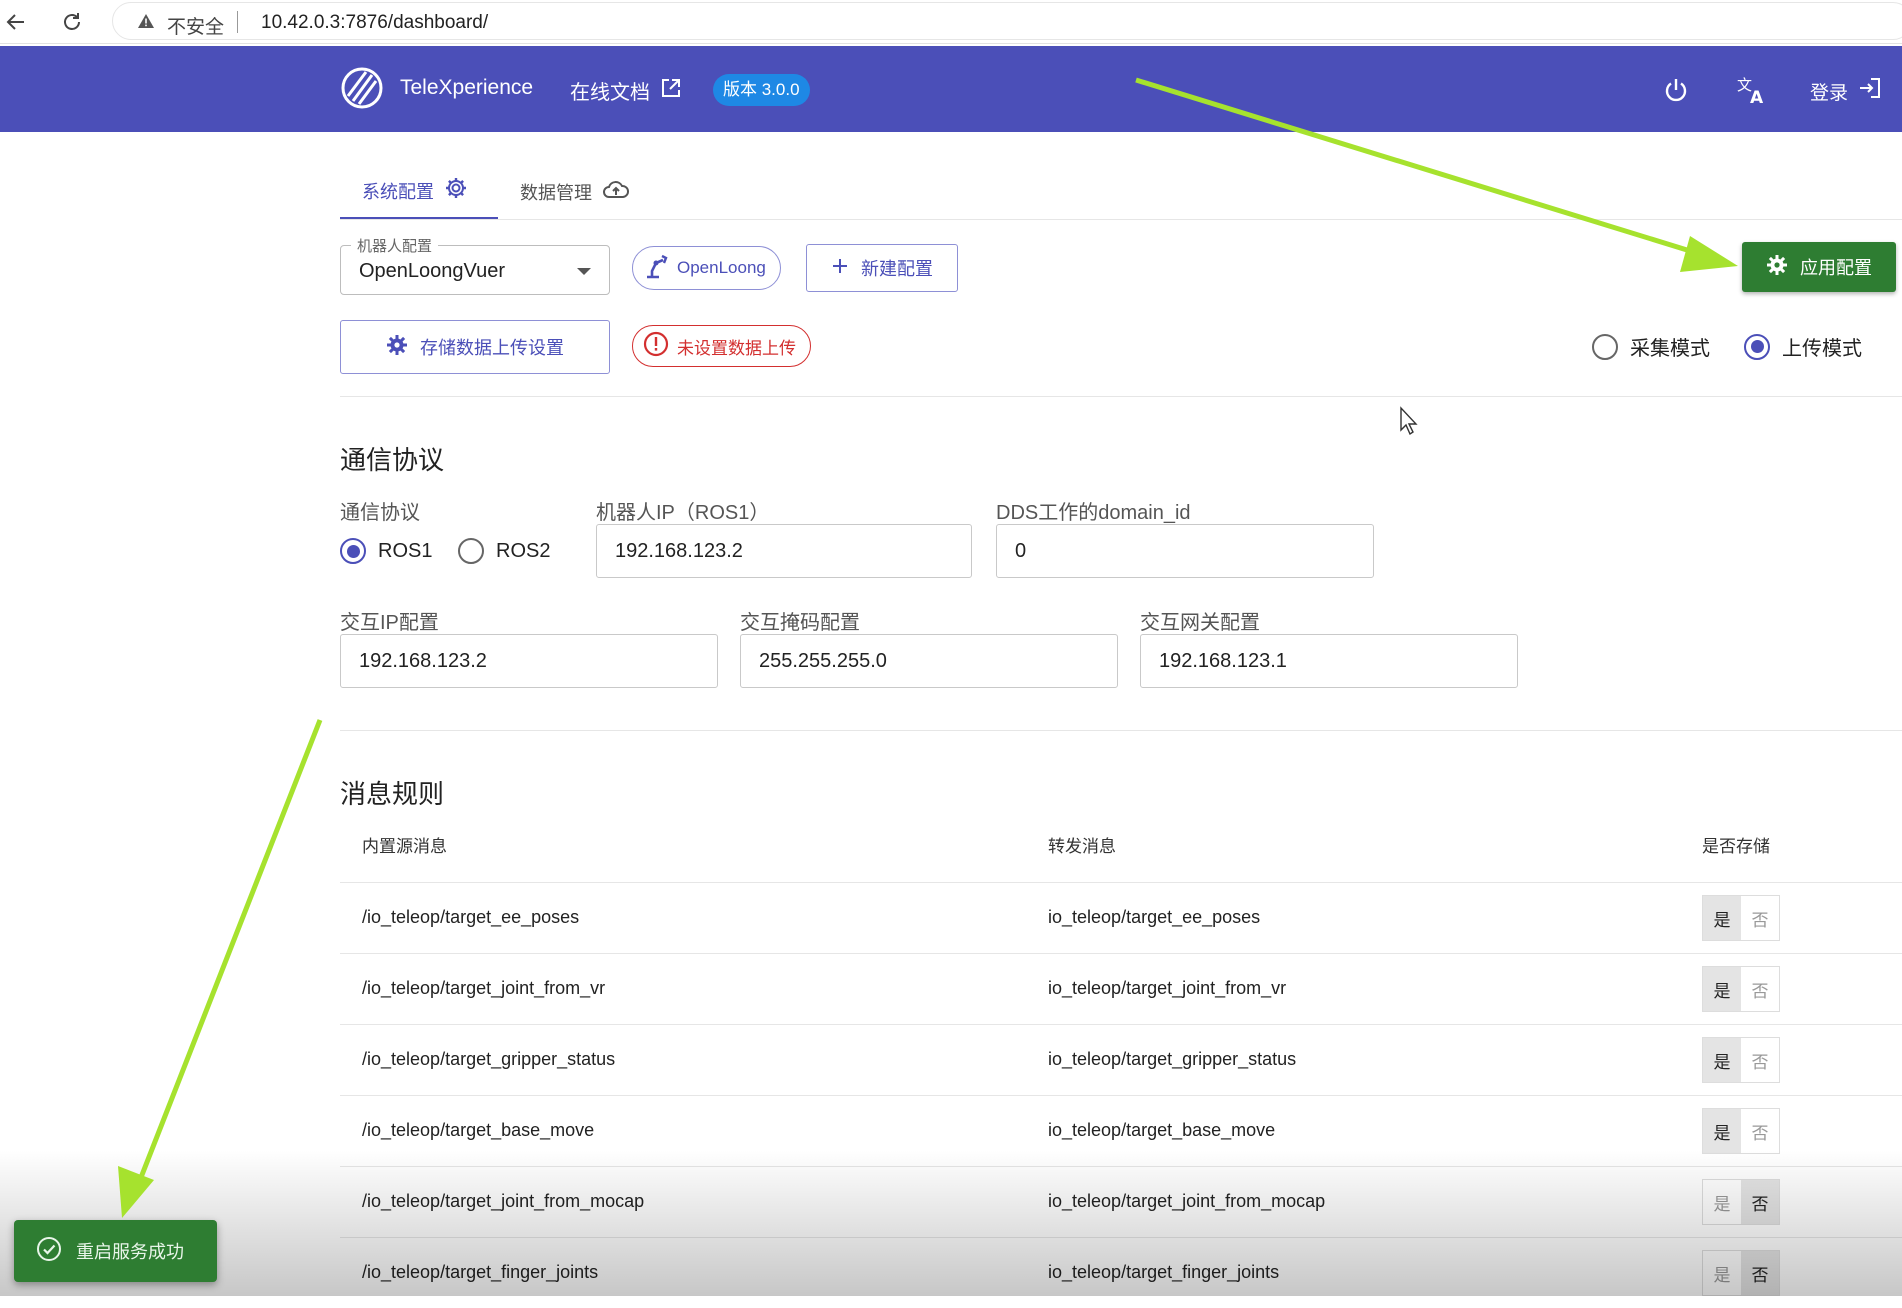  Describe the element at coordinates (584, 271) in the screenshot. I see `chevron-down-icon` at that location.